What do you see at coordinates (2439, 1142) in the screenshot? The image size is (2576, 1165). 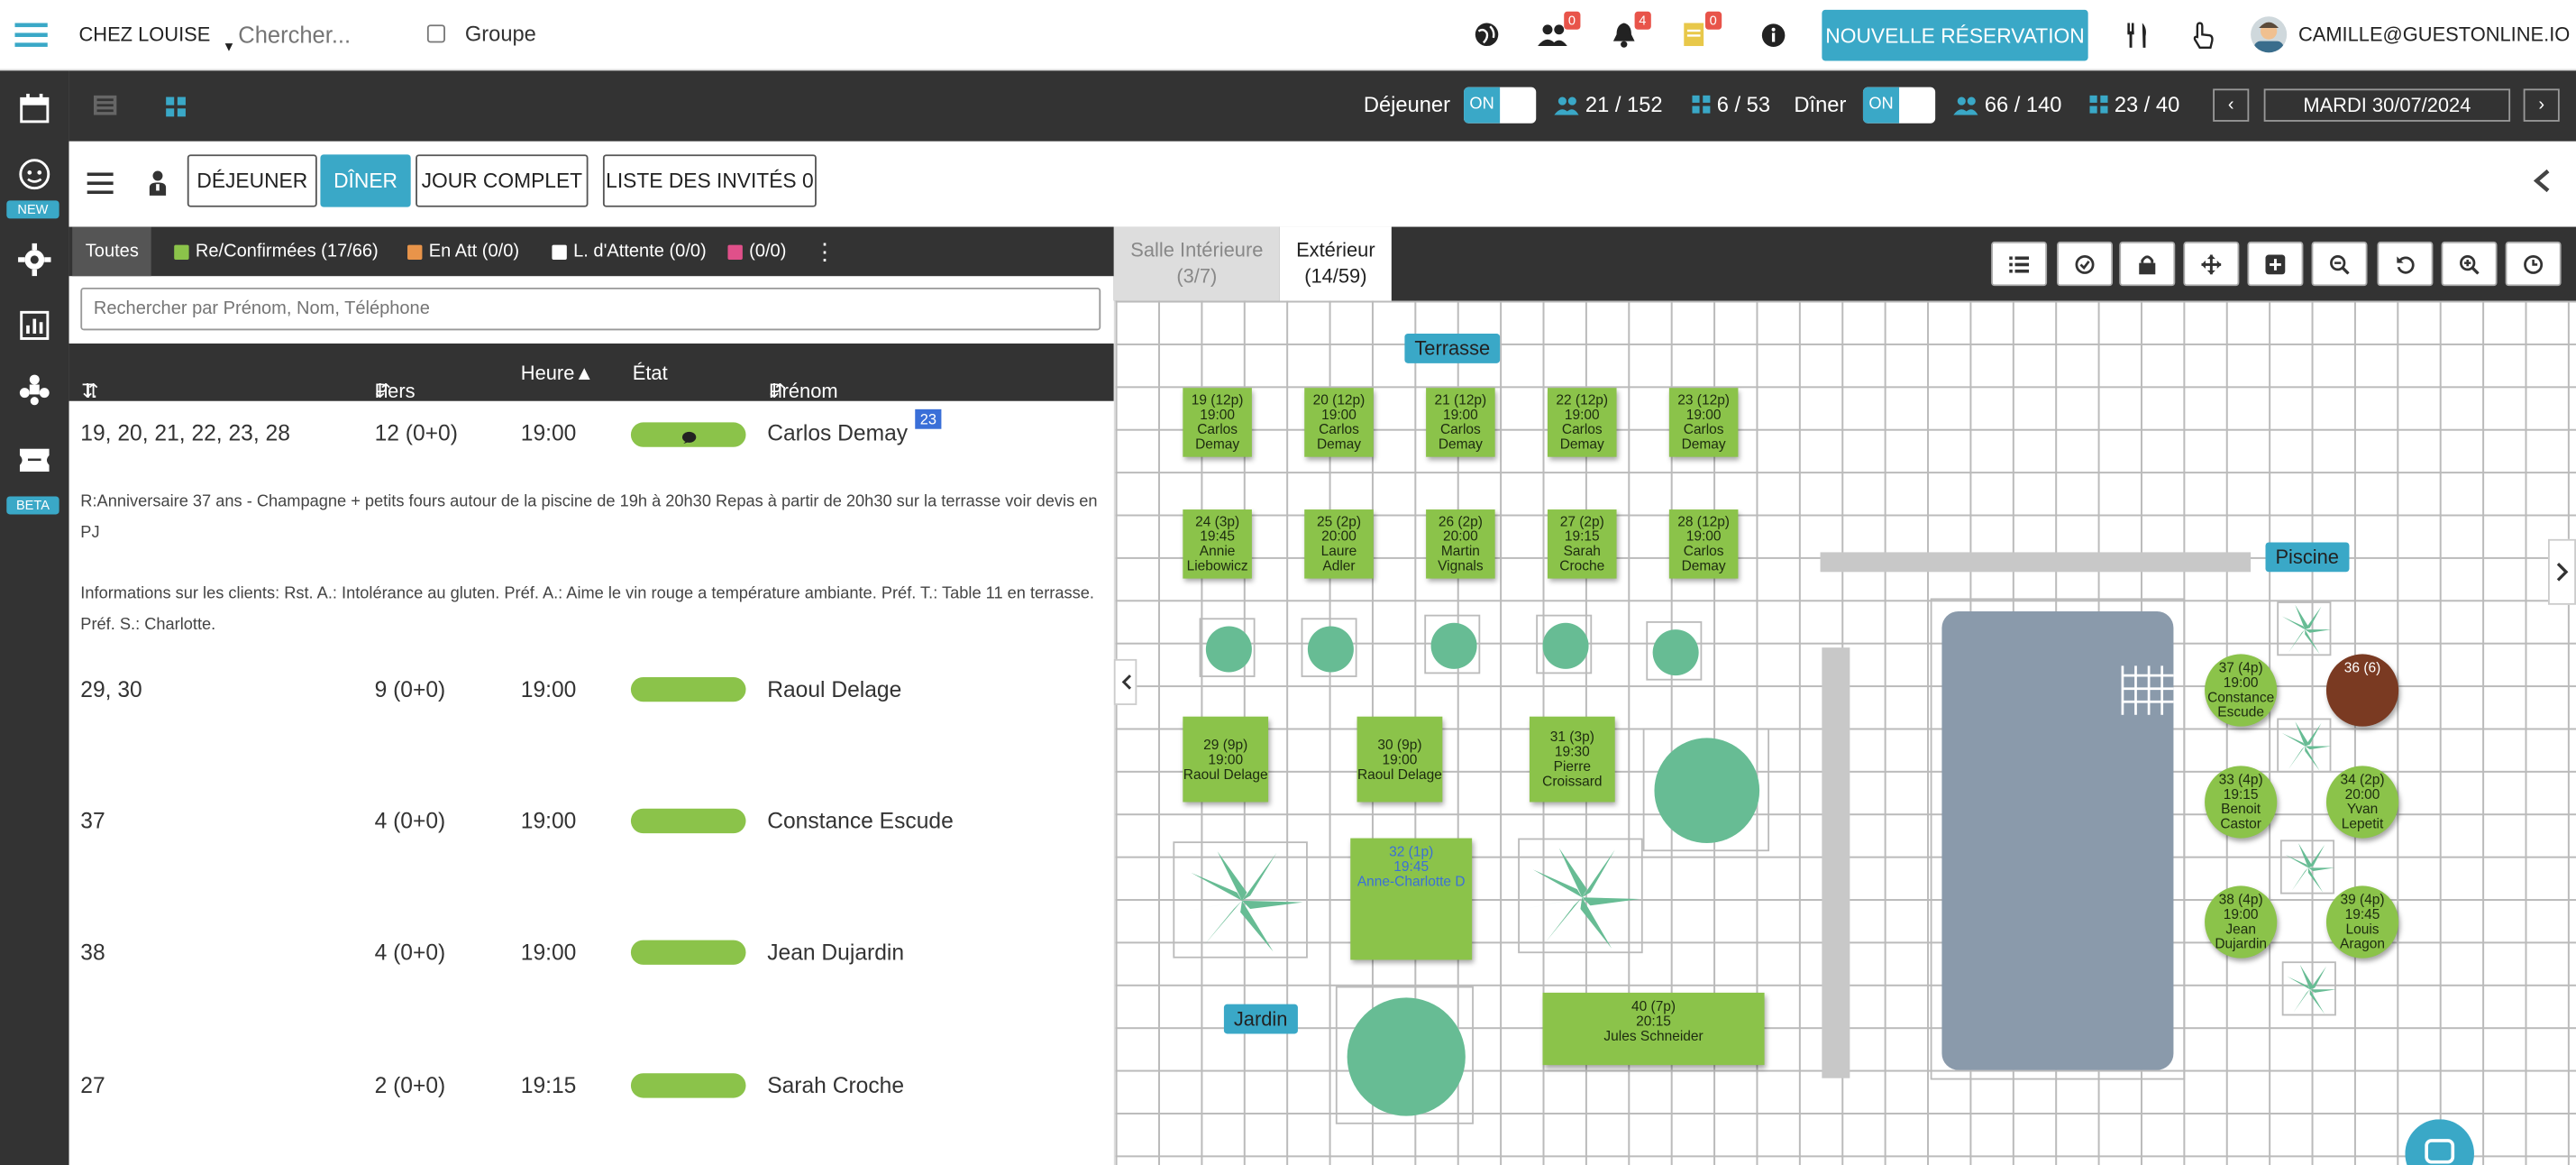 I see `chat-bubble-icon` at bounding box center [2439, 1142].